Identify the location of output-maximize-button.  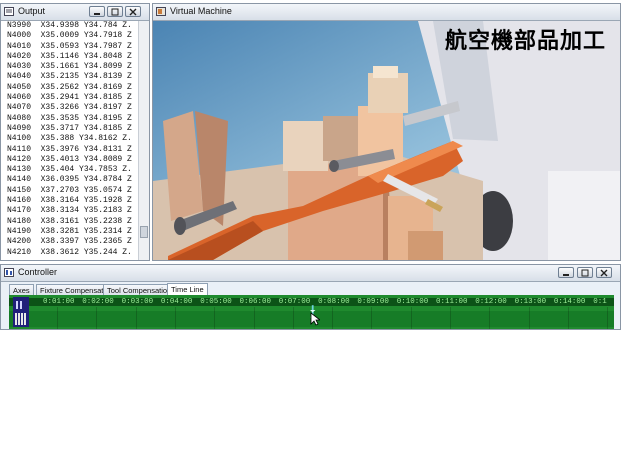
(115, 11).